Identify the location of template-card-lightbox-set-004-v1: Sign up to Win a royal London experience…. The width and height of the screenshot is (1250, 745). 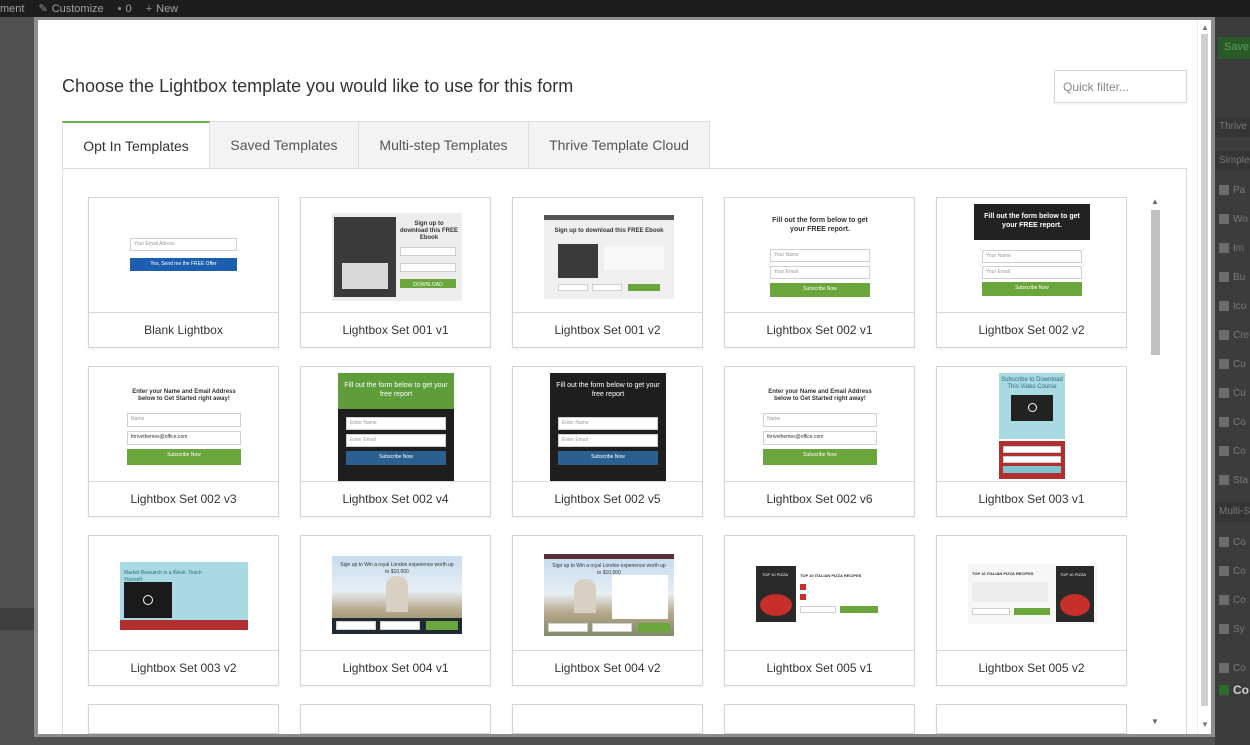
(395, 610).